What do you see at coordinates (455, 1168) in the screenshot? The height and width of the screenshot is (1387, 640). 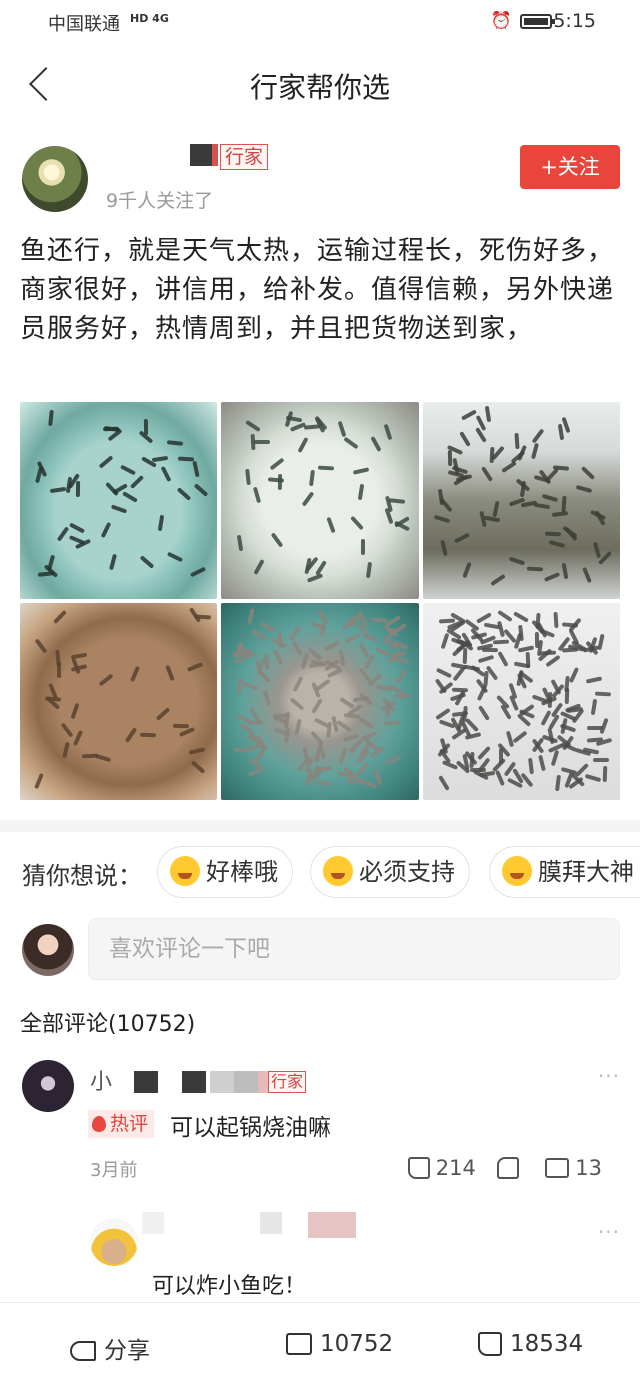 I see `like-count: 214` at bounding box center [455, 1168].